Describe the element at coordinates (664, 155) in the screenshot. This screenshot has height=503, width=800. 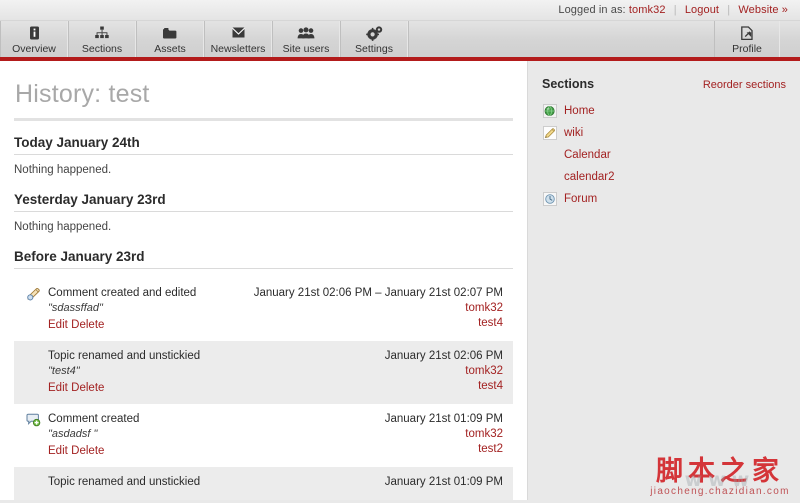
I see `sidebar-item-calendar: Calendar` at that location.